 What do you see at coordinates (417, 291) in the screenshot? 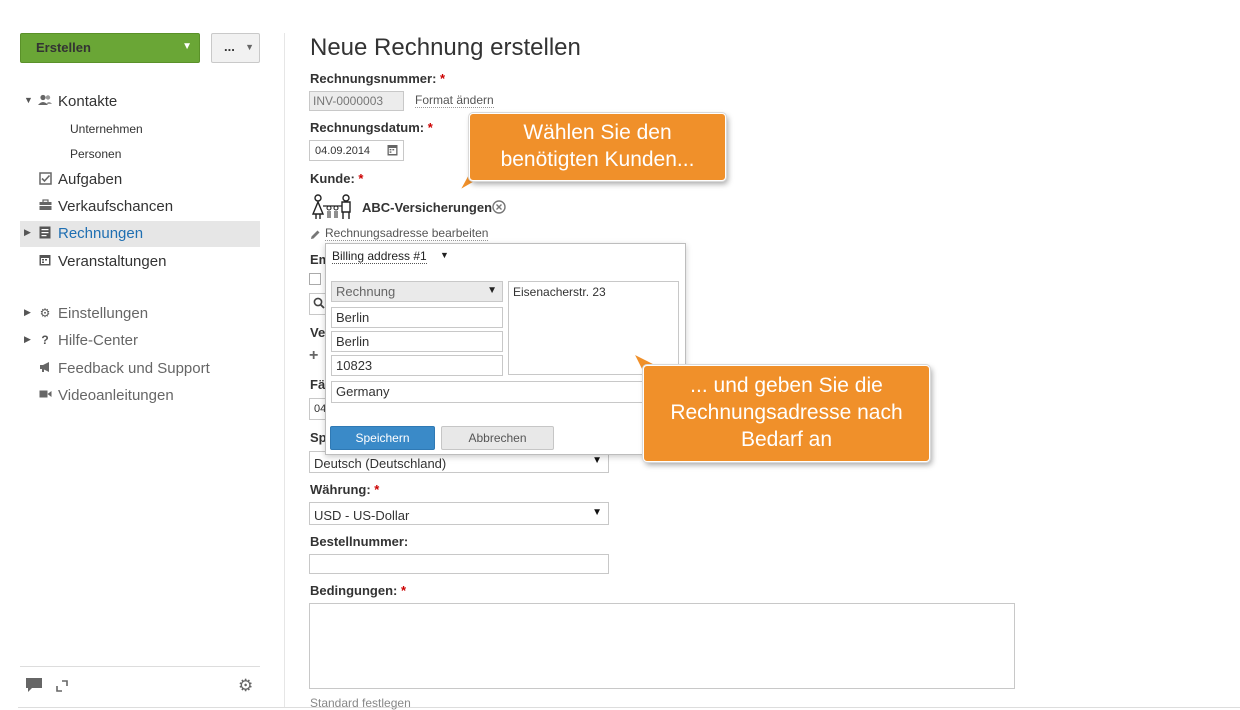
I see `address-type-select: Rechnung ▼` at bounding box center [417, 291].